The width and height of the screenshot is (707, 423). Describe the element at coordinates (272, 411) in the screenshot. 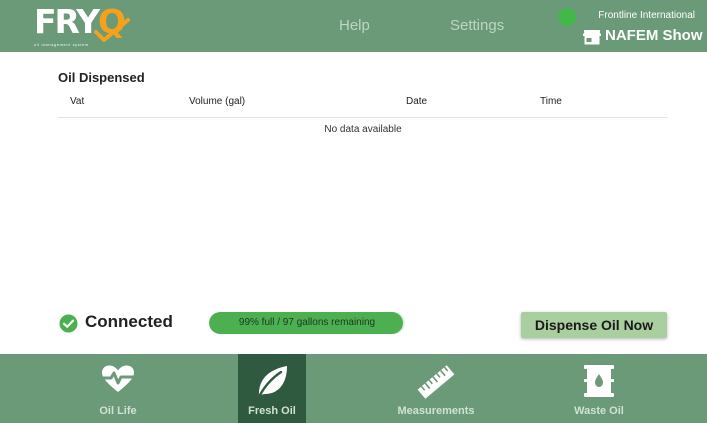

I see `tab-fresh-oil-label: Fresh Oil` at that location.